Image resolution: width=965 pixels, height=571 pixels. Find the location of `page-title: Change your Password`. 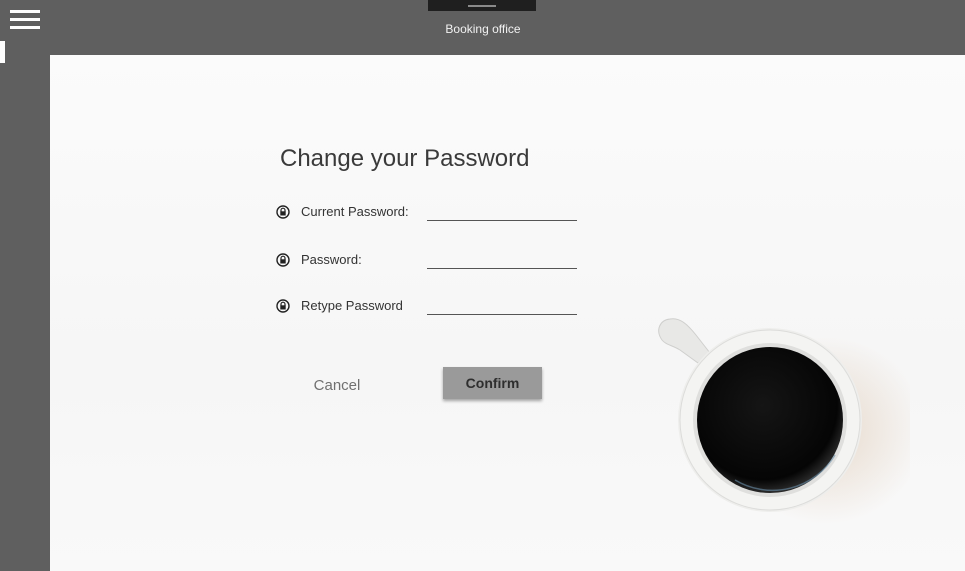

page-title: Change your Password is located at coordinates (405, 158).